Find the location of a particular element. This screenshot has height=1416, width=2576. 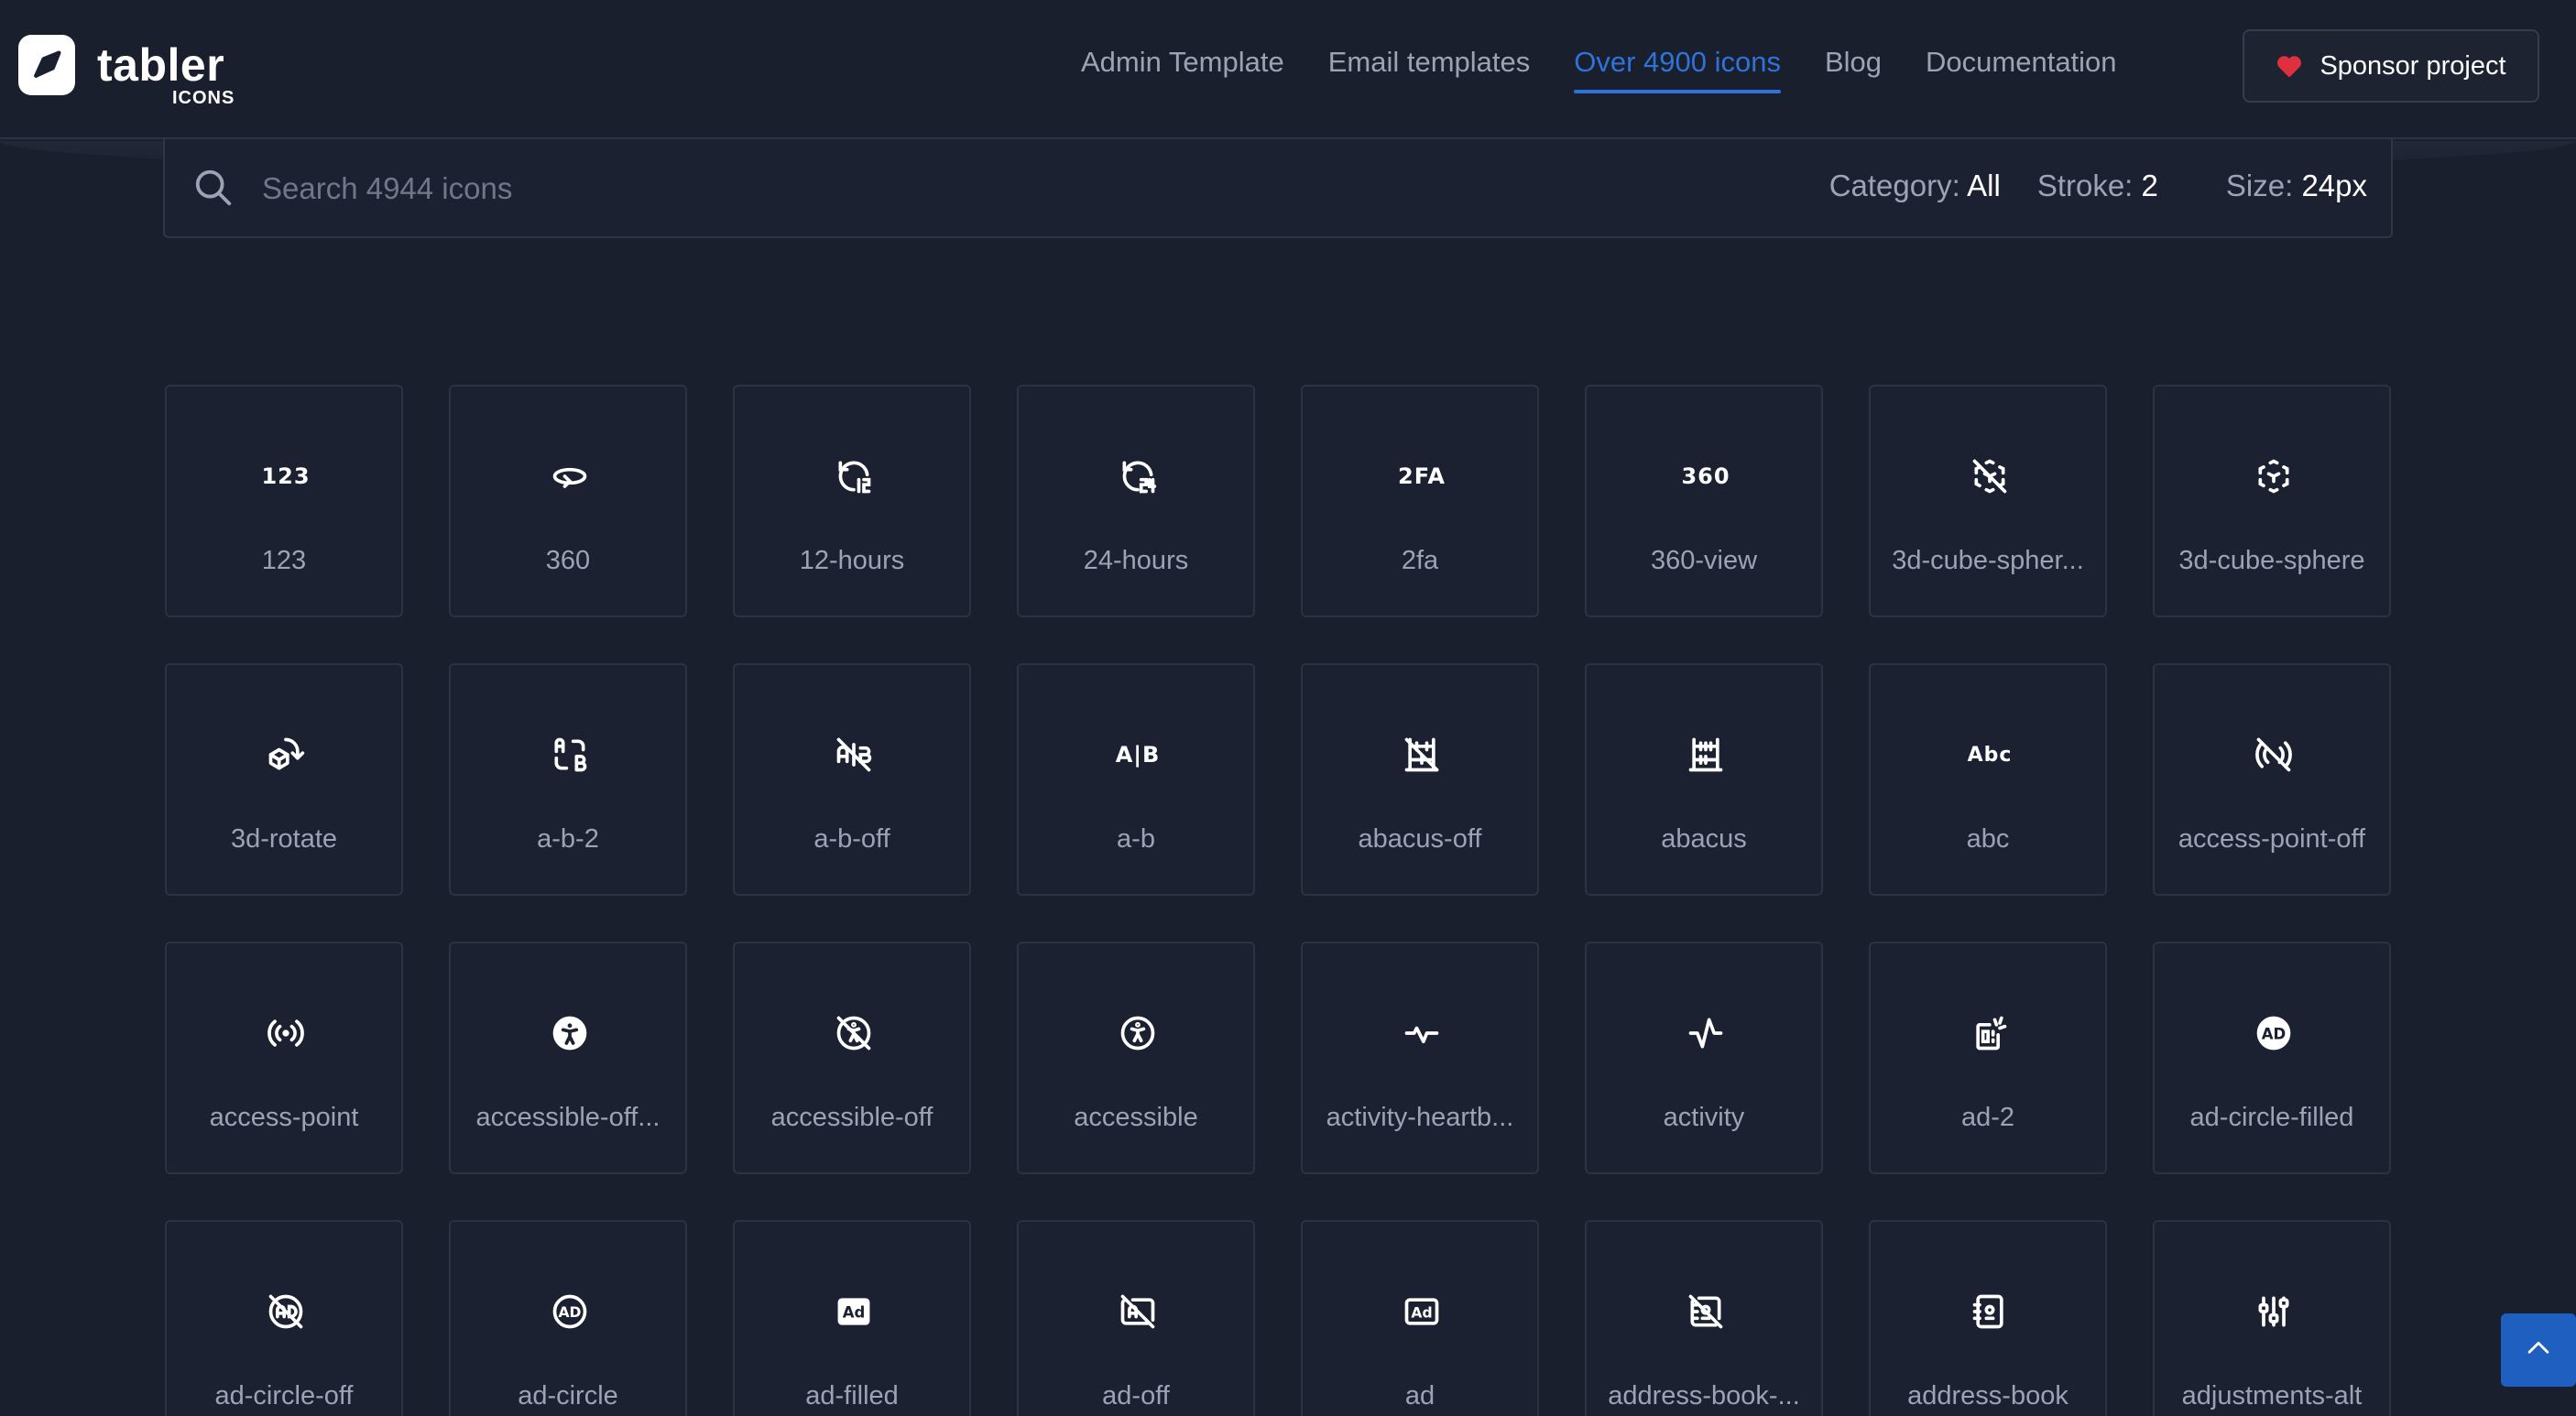

icon-card-abacus: abacus is located at coordinates (1704, 779).